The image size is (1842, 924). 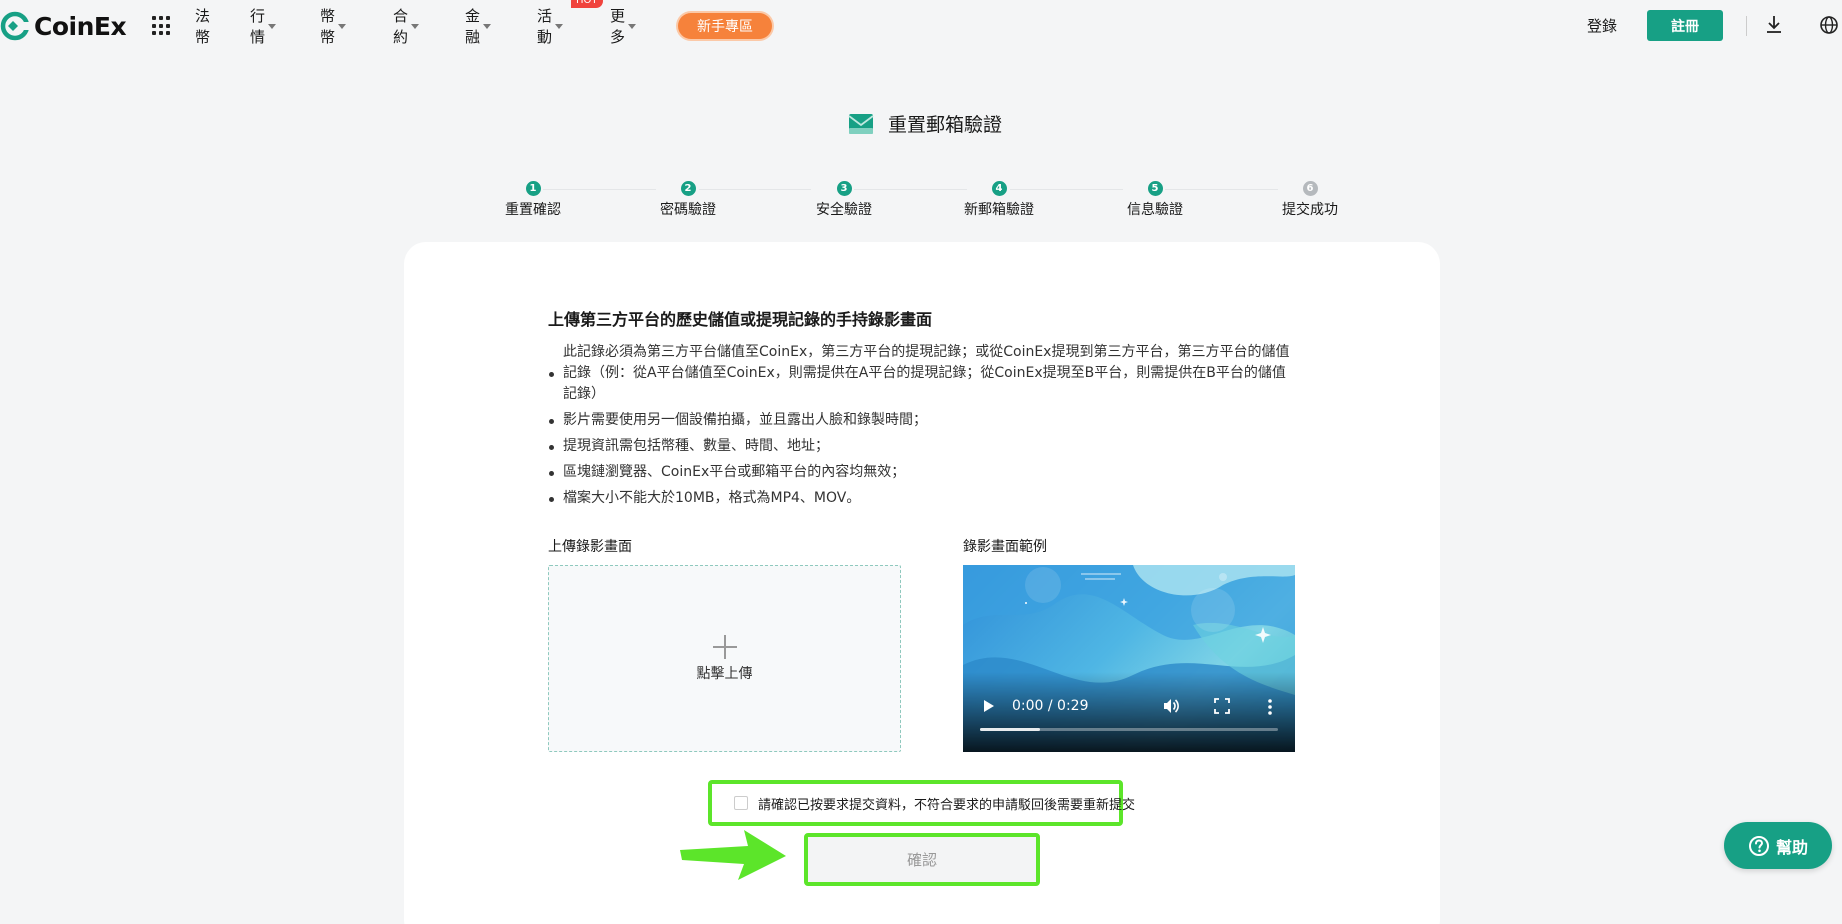 I want to click on step-6: 6 提交成功, so click(x=1310, y=200).